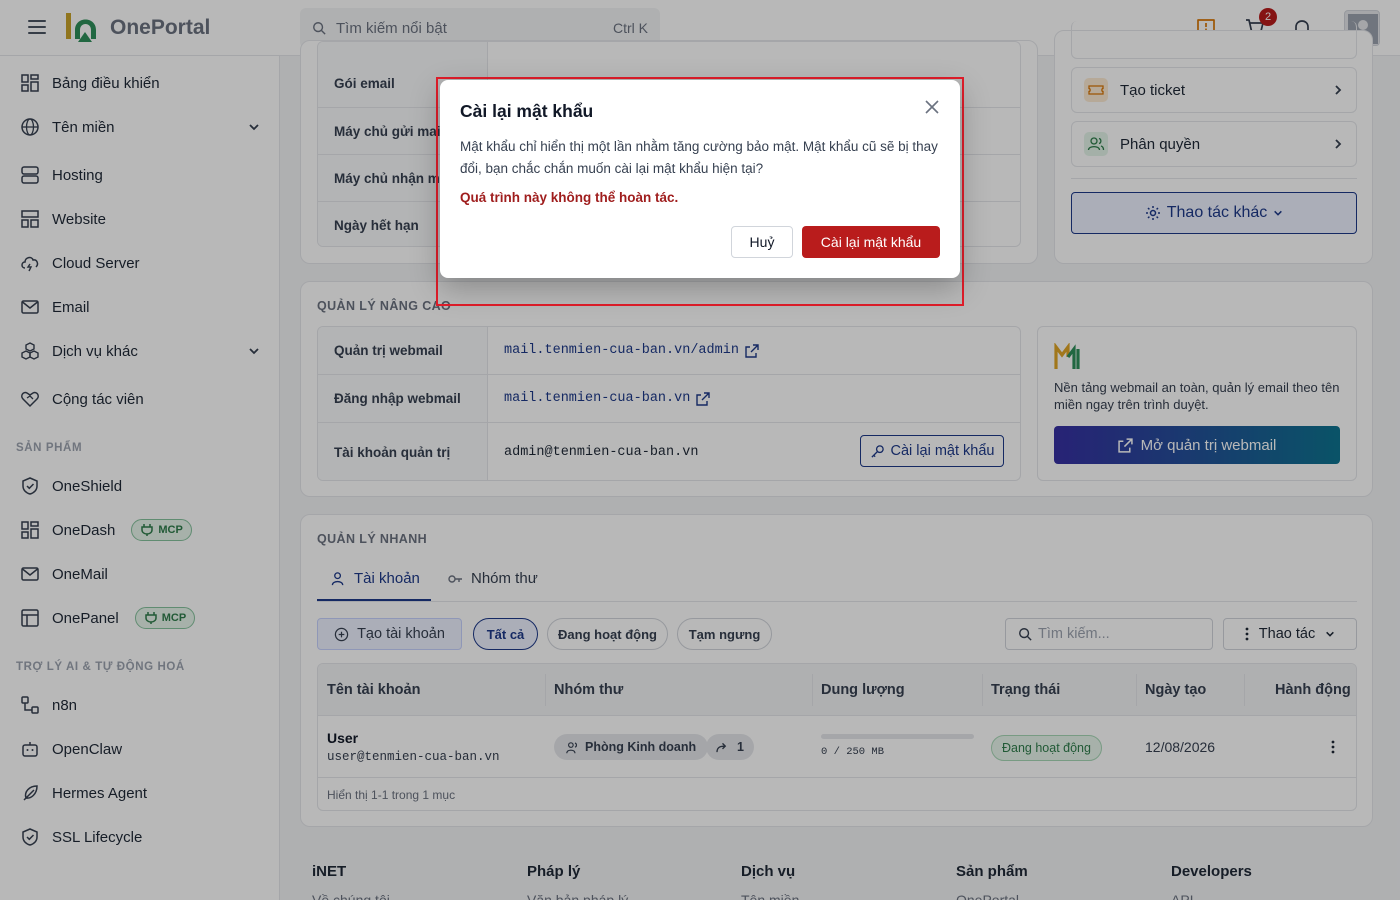  Describe the element at coordinates (871, 242) in the screenshot. I see `confirm-reset-button: Cài lại mật khẩu` at that location.